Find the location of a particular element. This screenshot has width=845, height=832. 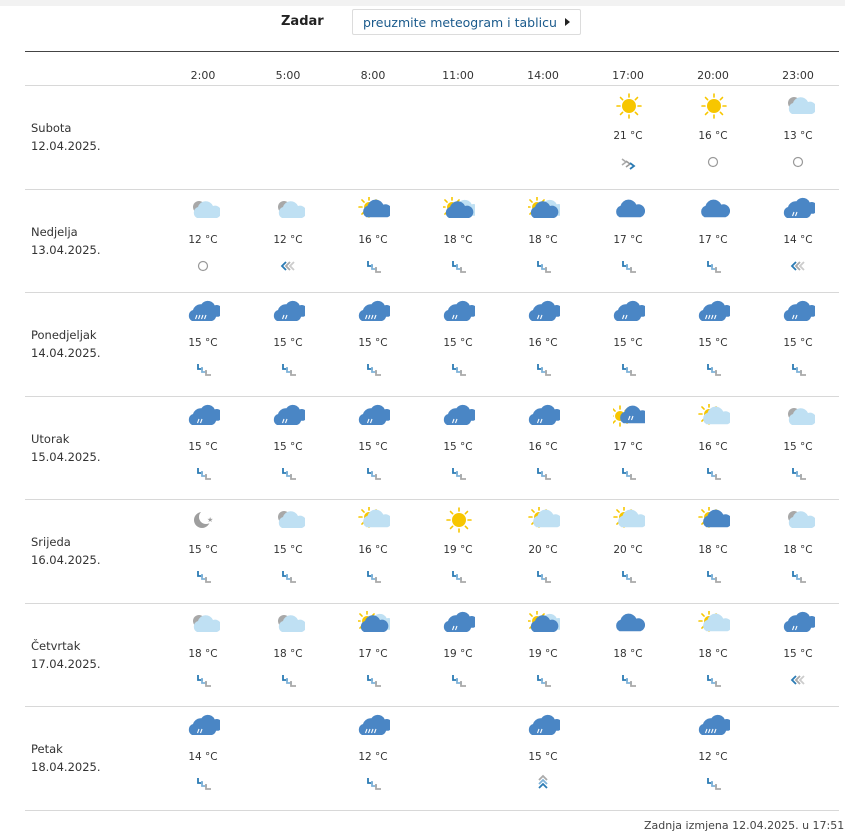

wind-calm-icon is located at coordinates (203, 266).